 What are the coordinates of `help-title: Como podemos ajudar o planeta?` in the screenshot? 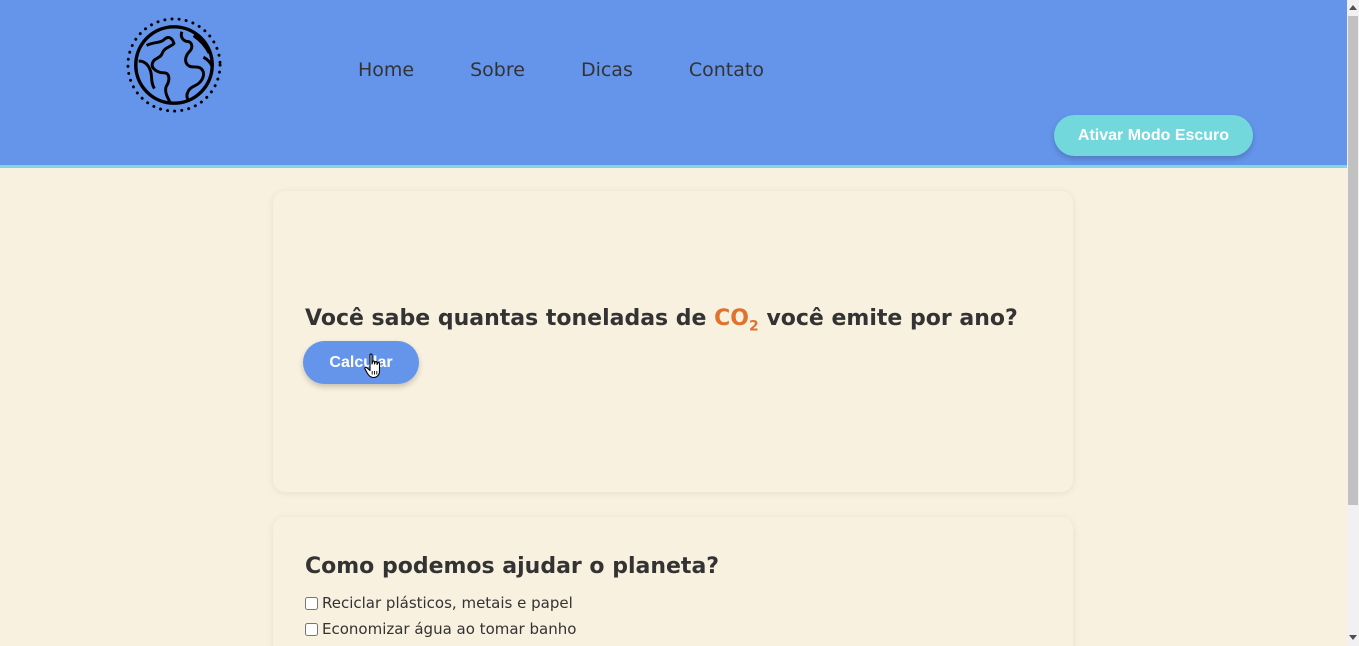 It's located at (512, 566).